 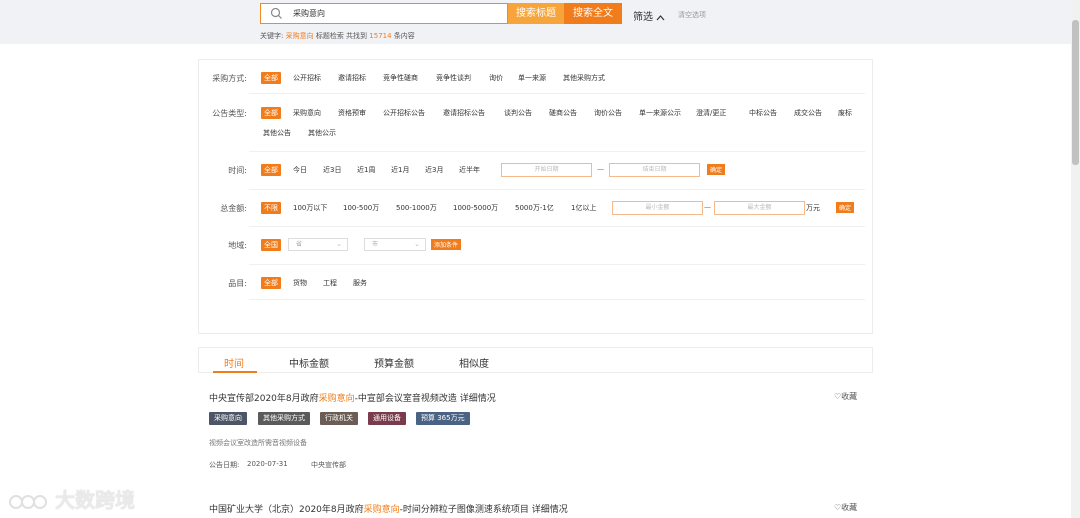 What do you see at coordinates (228, 418) in the screenshot?
I see `result-tag: 采购意向` at bounding box center [228, 418].